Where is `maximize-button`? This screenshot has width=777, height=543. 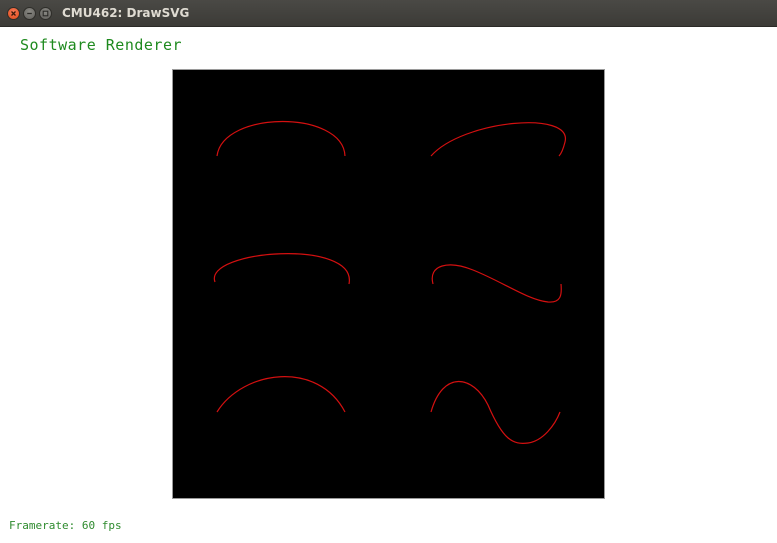 maximize-button is located at coordinates (45, 13).